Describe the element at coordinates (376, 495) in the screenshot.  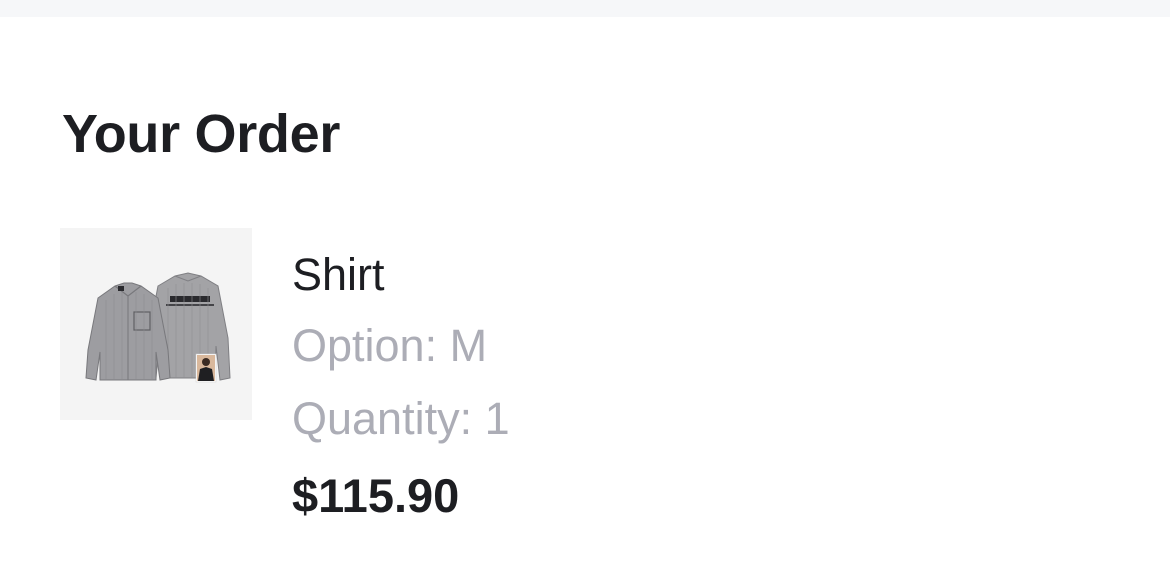
I see `item-price: $115.90` at that location.